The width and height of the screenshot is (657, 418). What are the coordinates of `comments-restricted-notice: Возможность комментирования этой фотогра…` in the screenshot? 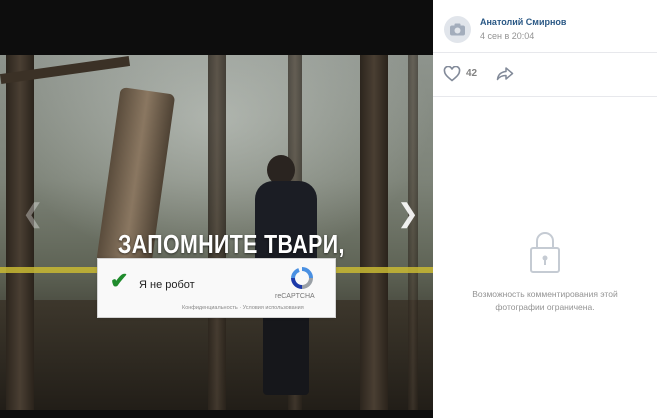 It's located at (545, 300).